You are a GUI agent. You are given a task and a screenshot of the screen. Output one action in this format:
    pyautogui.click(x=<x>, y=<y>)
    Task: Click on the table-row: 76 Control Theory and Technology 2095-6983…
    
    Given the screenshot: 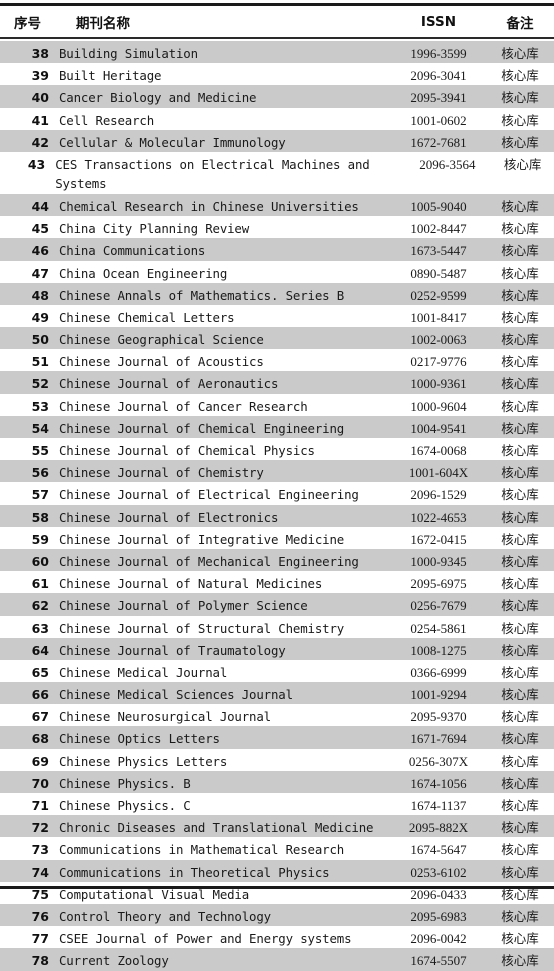 What is the action you would take?
    pyautogui.click(x=277, y=915)
    